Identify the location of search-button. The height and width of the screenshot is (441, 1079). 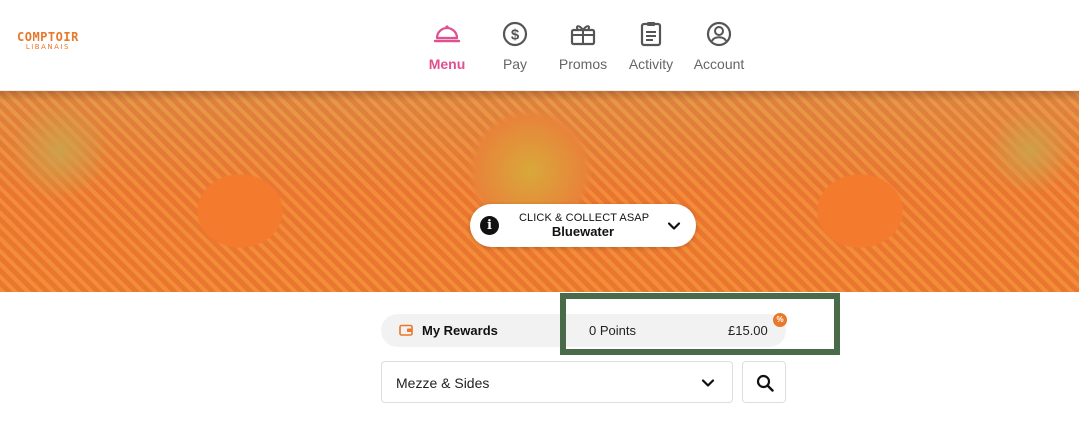
(764, 382).